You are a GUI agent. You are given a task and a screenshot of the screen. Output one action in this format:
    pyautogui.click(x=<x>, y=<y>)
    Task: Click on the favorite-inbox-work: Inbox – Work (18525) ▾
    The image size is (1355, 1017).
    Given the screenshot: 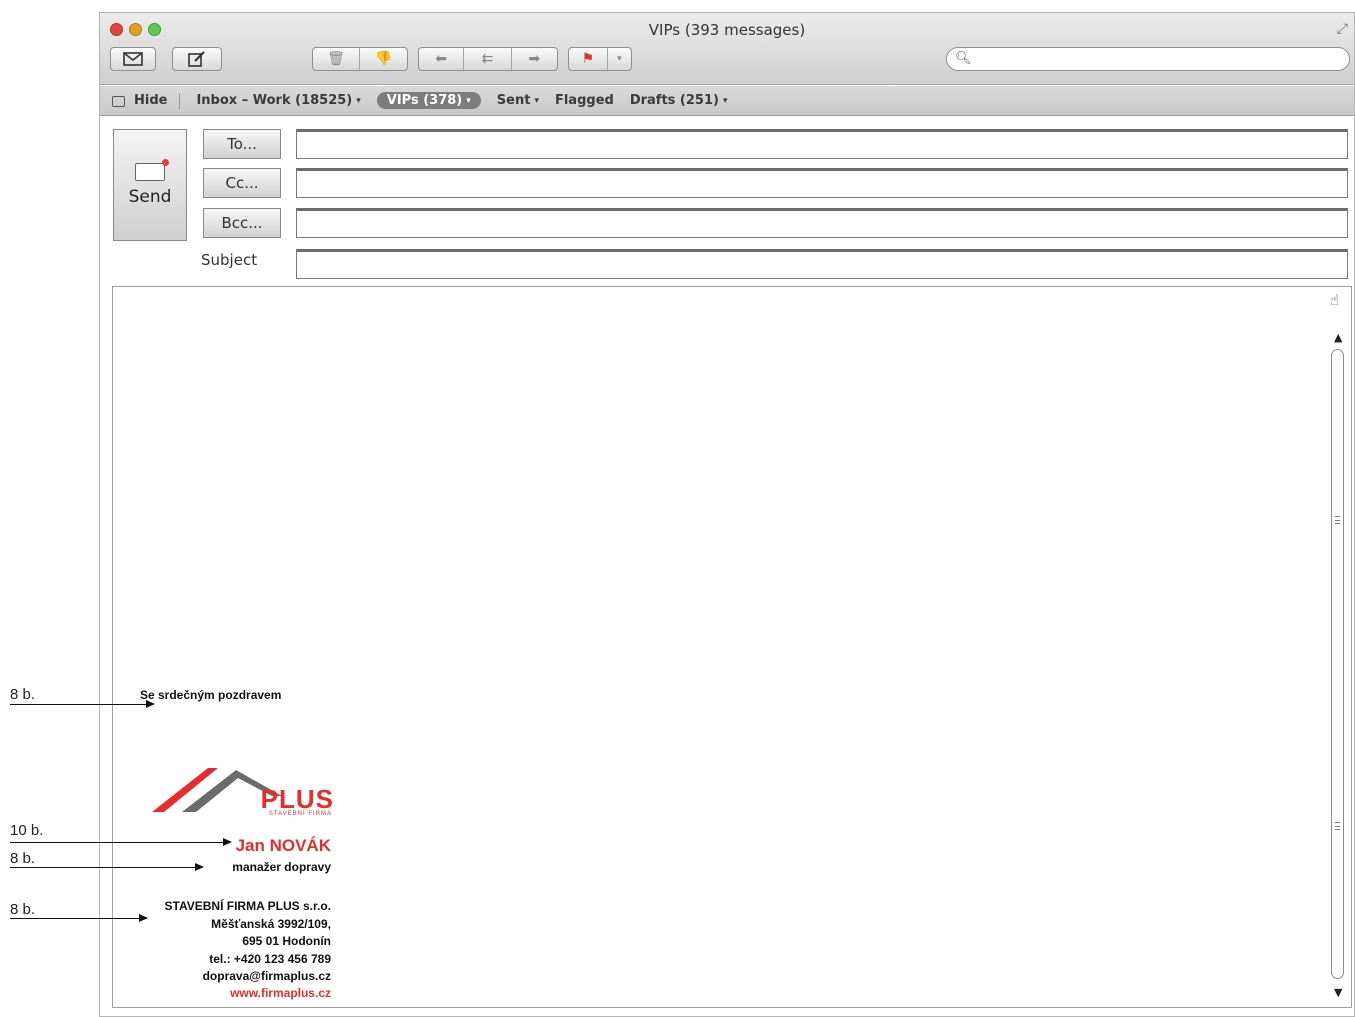 What is the action you would take?
    pyautogui.click(x=278, y=100)
    